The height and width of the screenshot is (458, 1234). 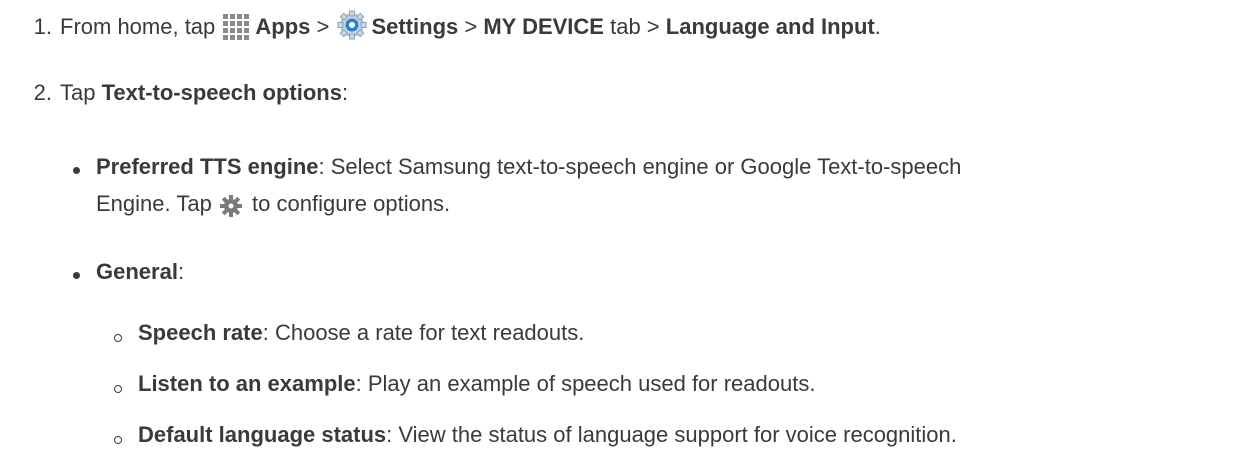 What do you see at coordinates (247, 383) in the screenshot?
I see `sub-bullet-title: Listen to an example` at bounding box center [247, 383].